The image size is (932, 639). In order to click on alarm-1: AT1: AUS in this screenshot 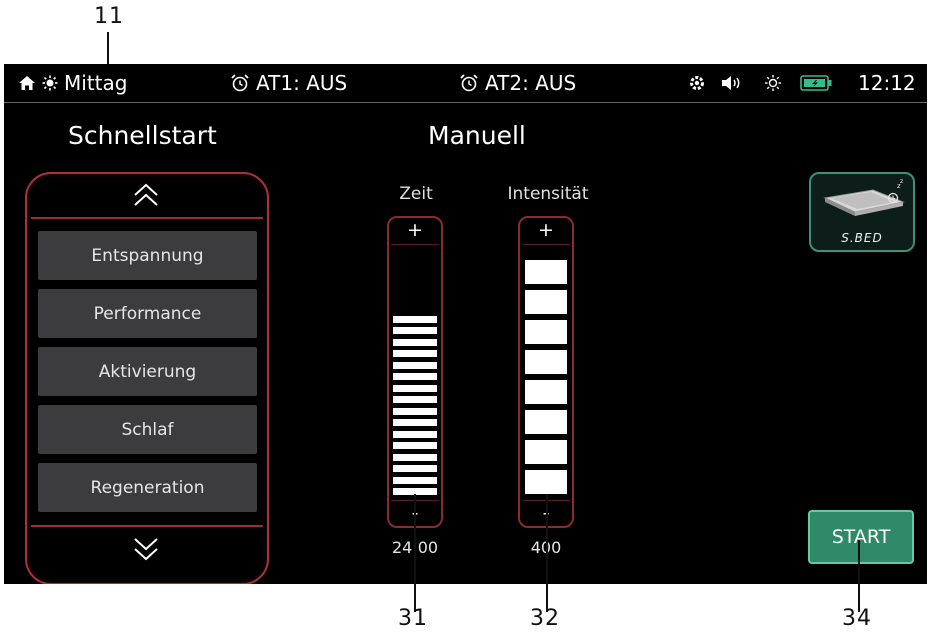, I will do `click(288, 83)`.